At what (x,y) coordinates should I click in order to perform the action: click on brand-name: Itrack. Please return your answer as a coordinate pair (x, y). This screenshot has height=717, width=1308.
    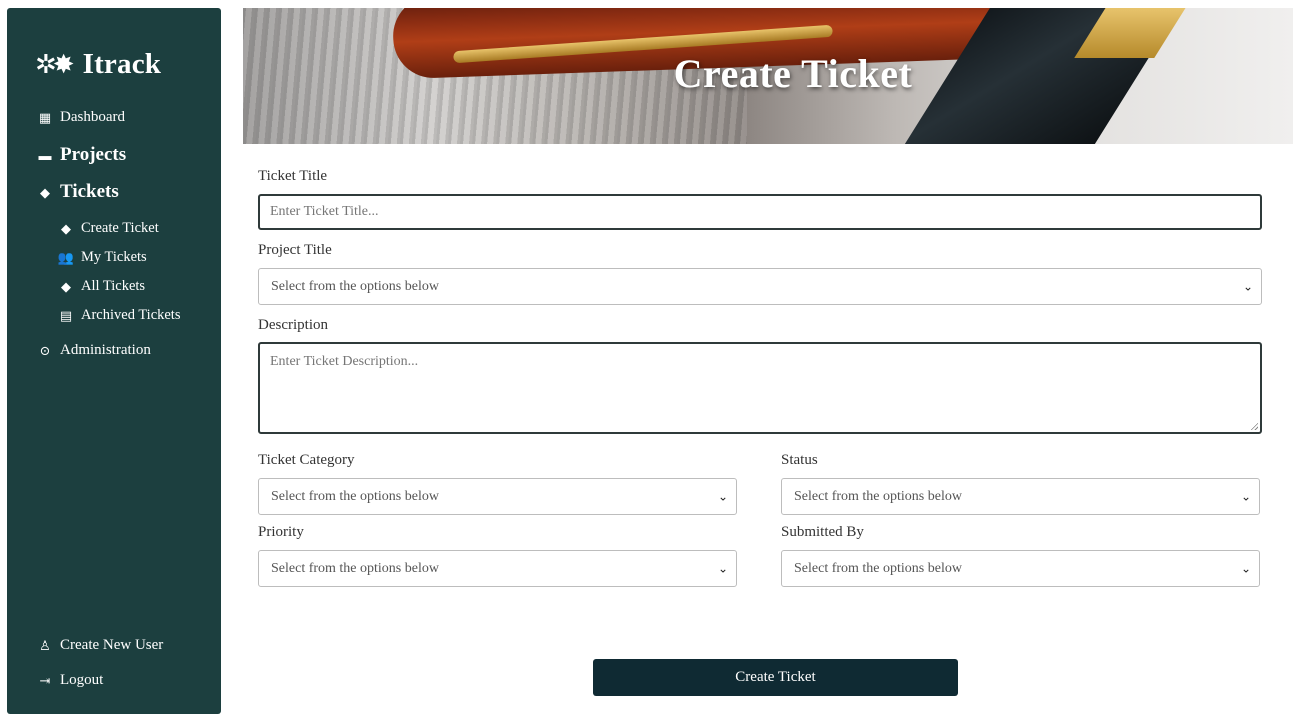
    Looking at the image, I should click on (122, 64).